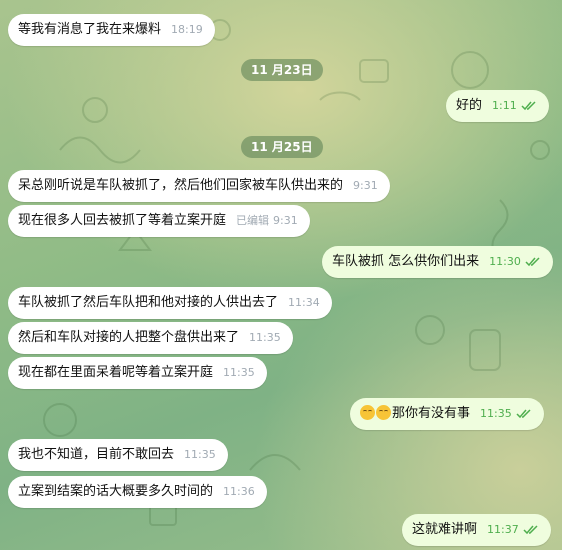 This screenshot has height=550, width=562. What do you see at coordinates (253, 220) in the screenshot?
I see `edited-label: 已编辑` at bounding box center [253, 220].